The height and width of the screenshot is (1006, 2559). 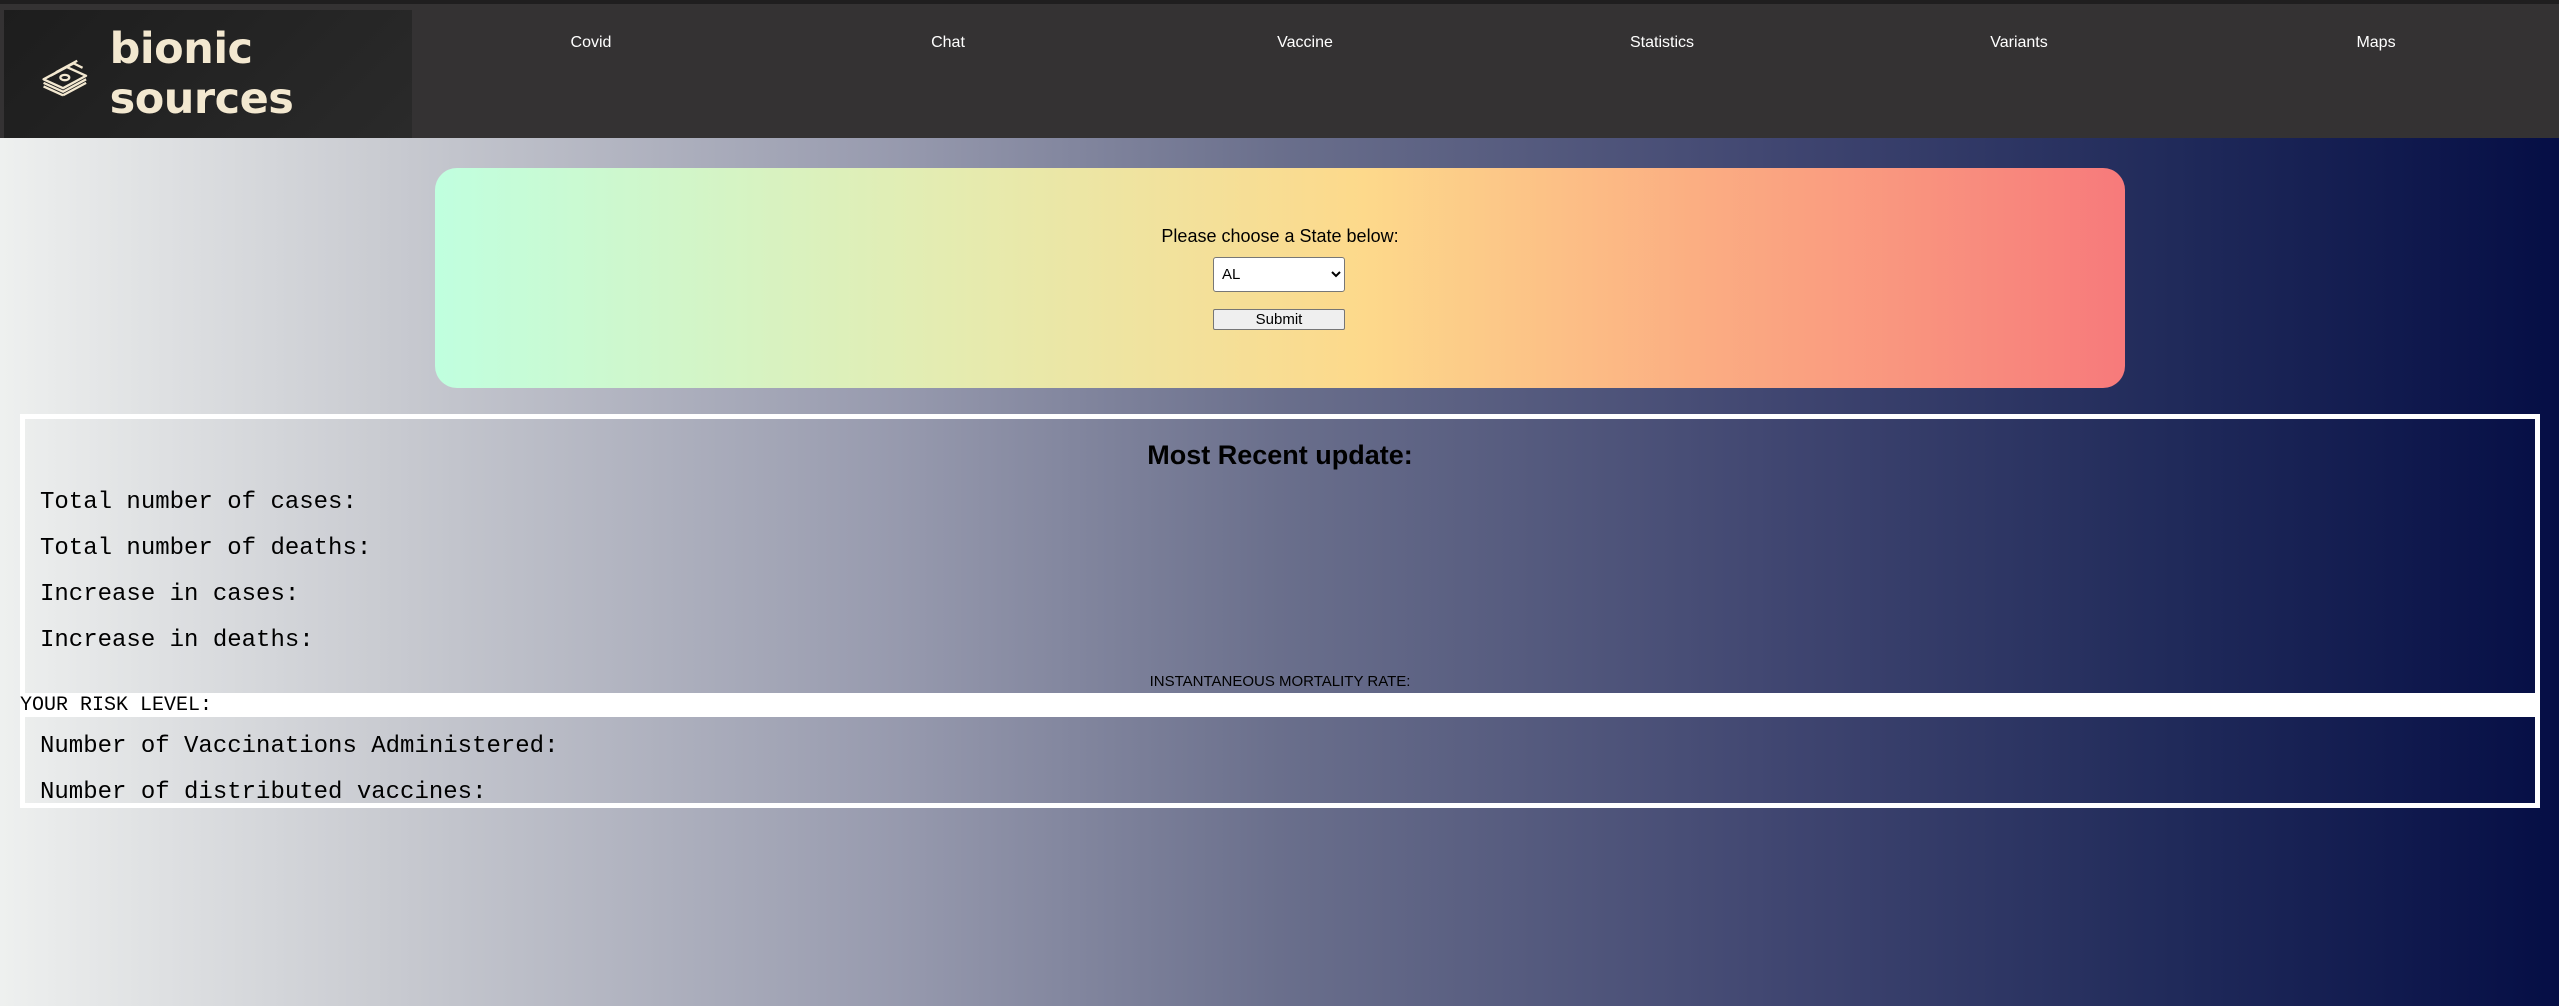 What do you see at coordinates (1279, 274) in the screenshot?
I see `state-select: AL` at bounding box center [1279, 274].